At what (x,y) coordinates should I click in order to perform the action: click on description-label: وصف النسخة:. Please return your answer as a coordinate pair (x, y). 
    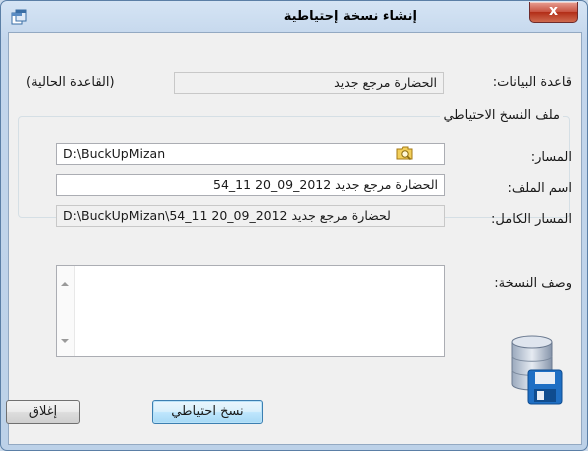
    Looking at the image, I should click on (533, 283).